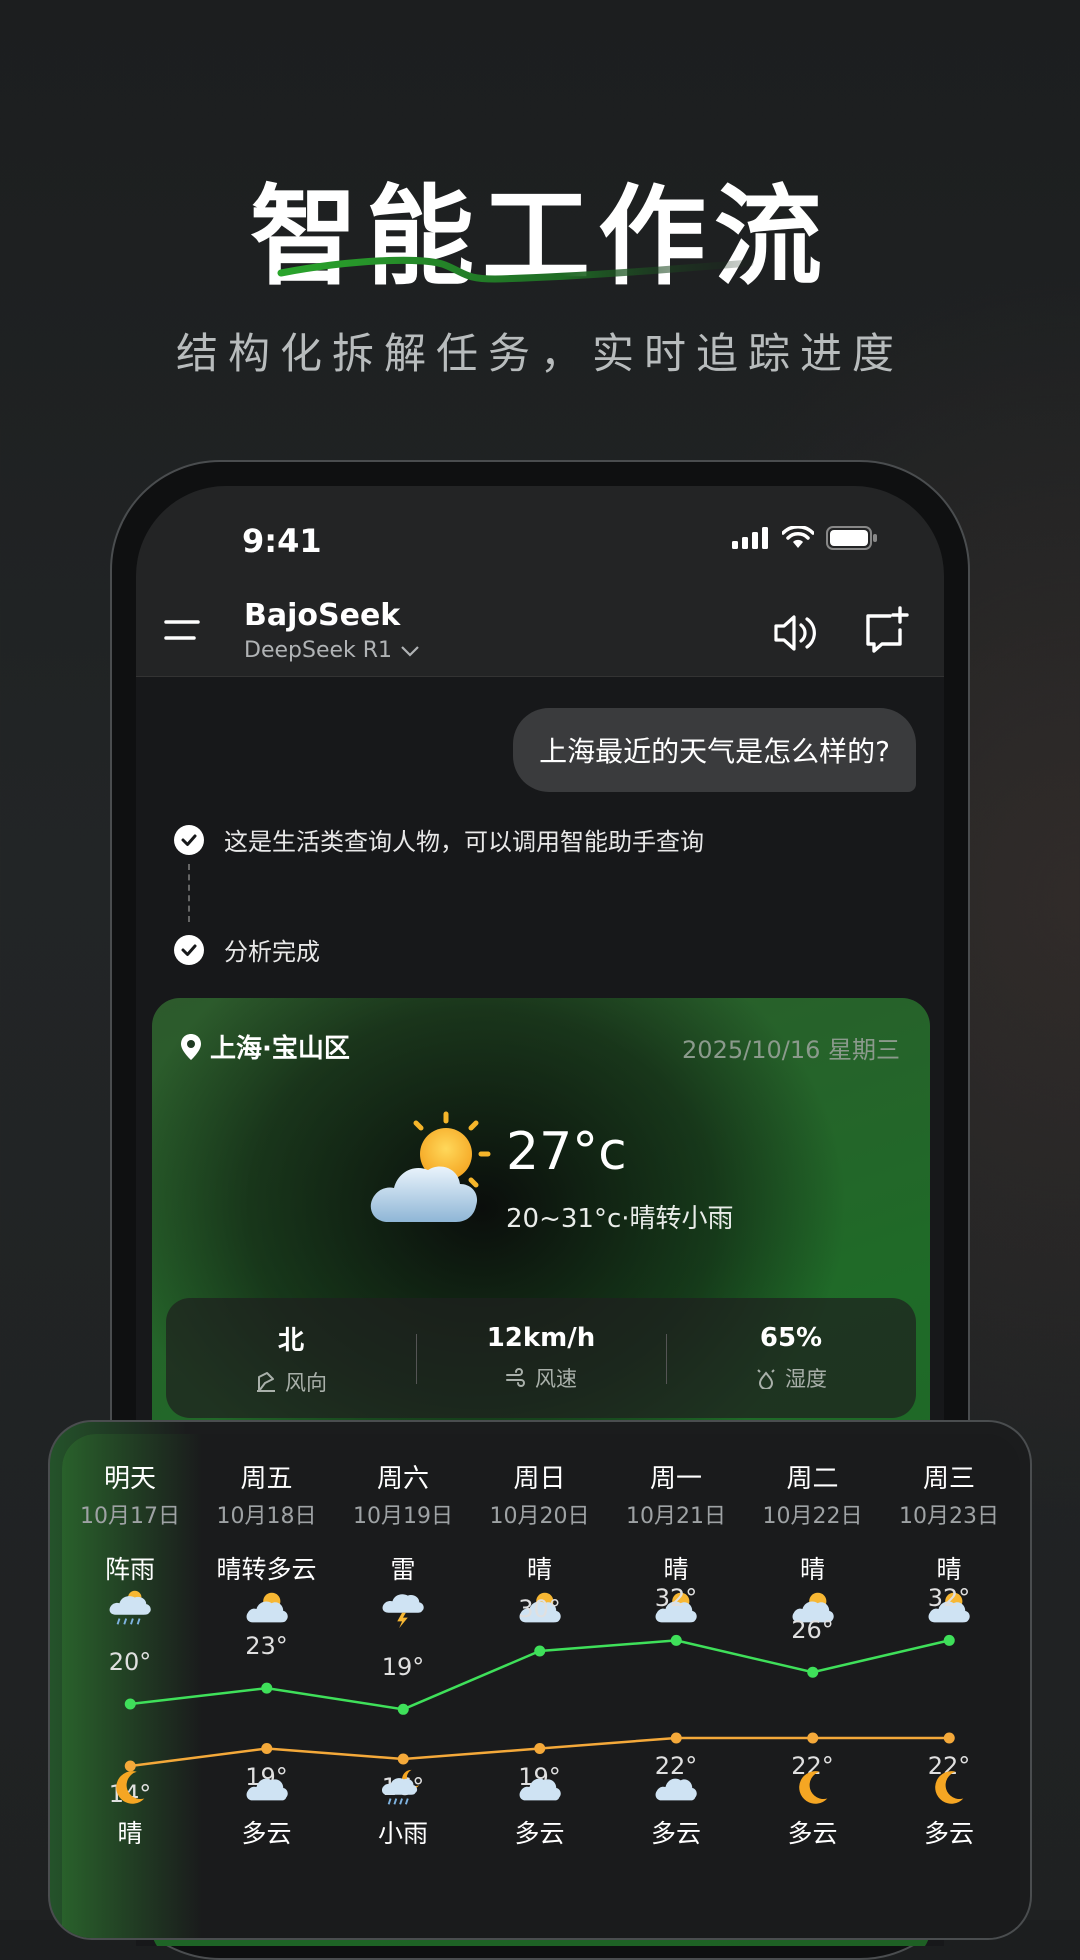 The height and width of the screenshot is (1960, 1080). What do you see at coordinates (813, 1686) in the screenshot?
I see `forecast-day: 周二 10月22日晴 26° 22° 多云` at bounding box center [813, 1686].